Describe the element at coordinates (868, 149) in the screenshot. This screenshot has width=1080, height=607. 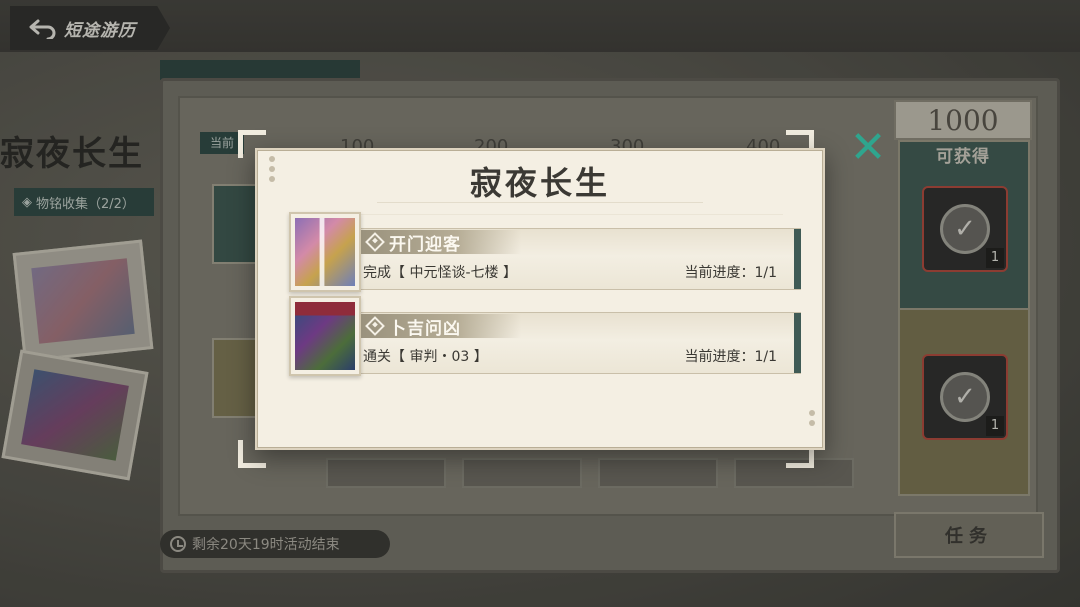
I see `close-icon: ✕` at that location.